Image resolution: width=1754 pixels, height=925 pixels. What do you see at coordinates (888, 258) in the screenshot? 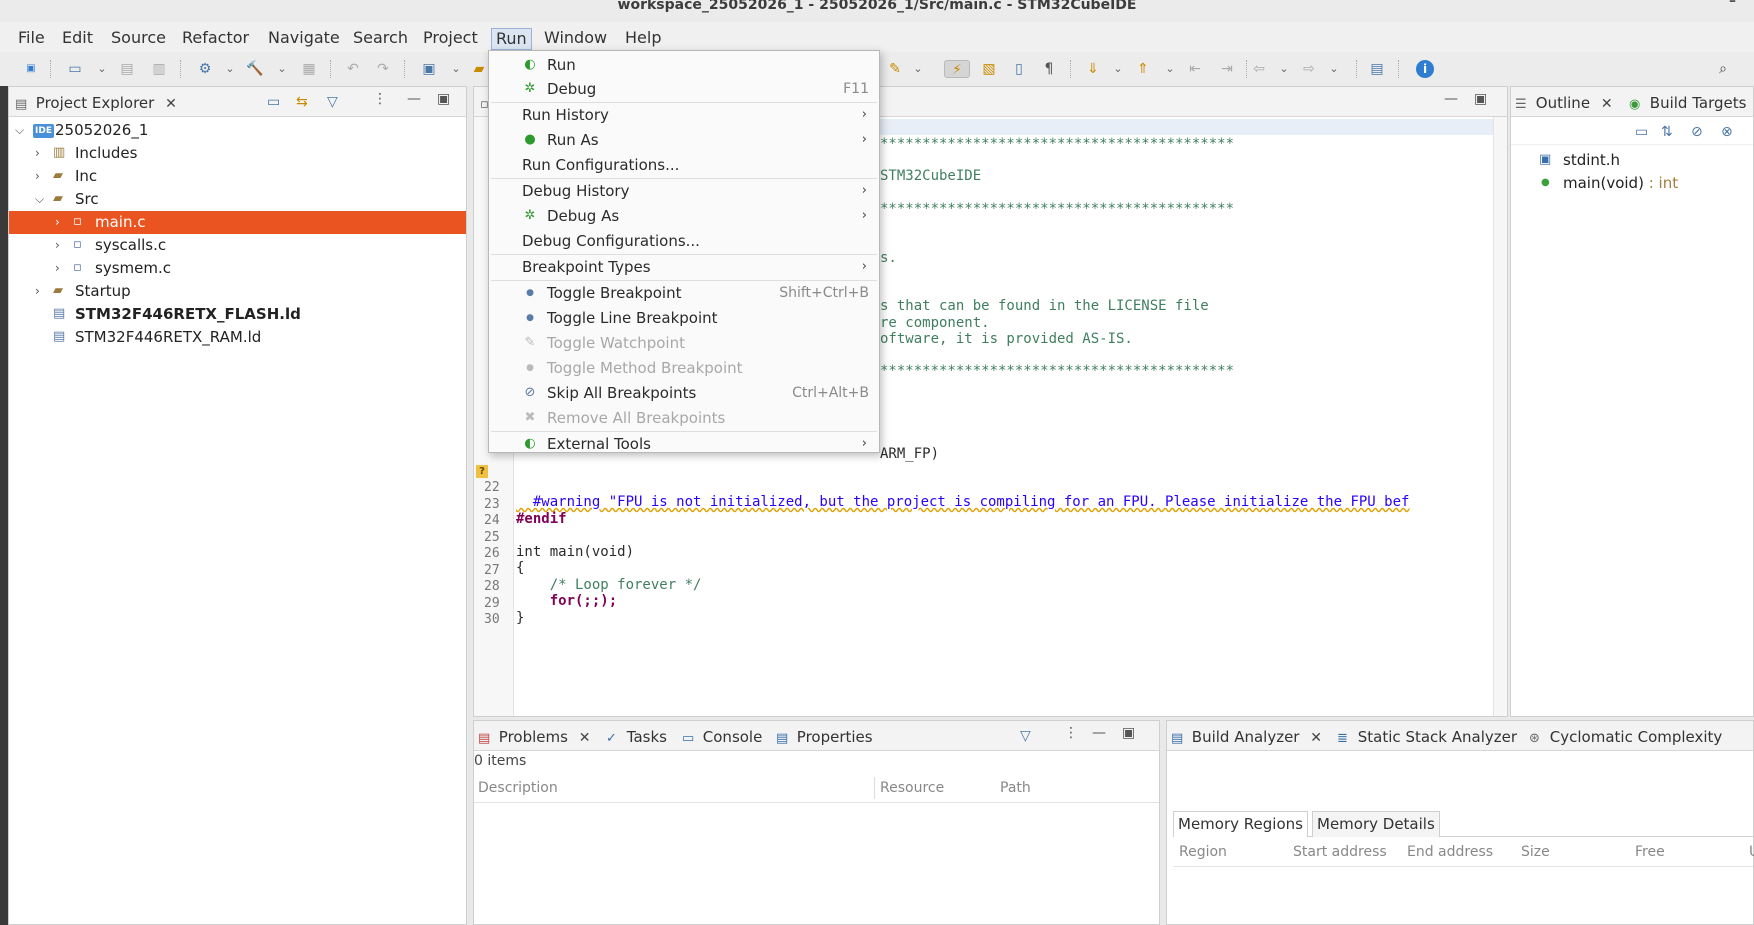
I see `code-fragment: s.` at bounding box center [888, 258].